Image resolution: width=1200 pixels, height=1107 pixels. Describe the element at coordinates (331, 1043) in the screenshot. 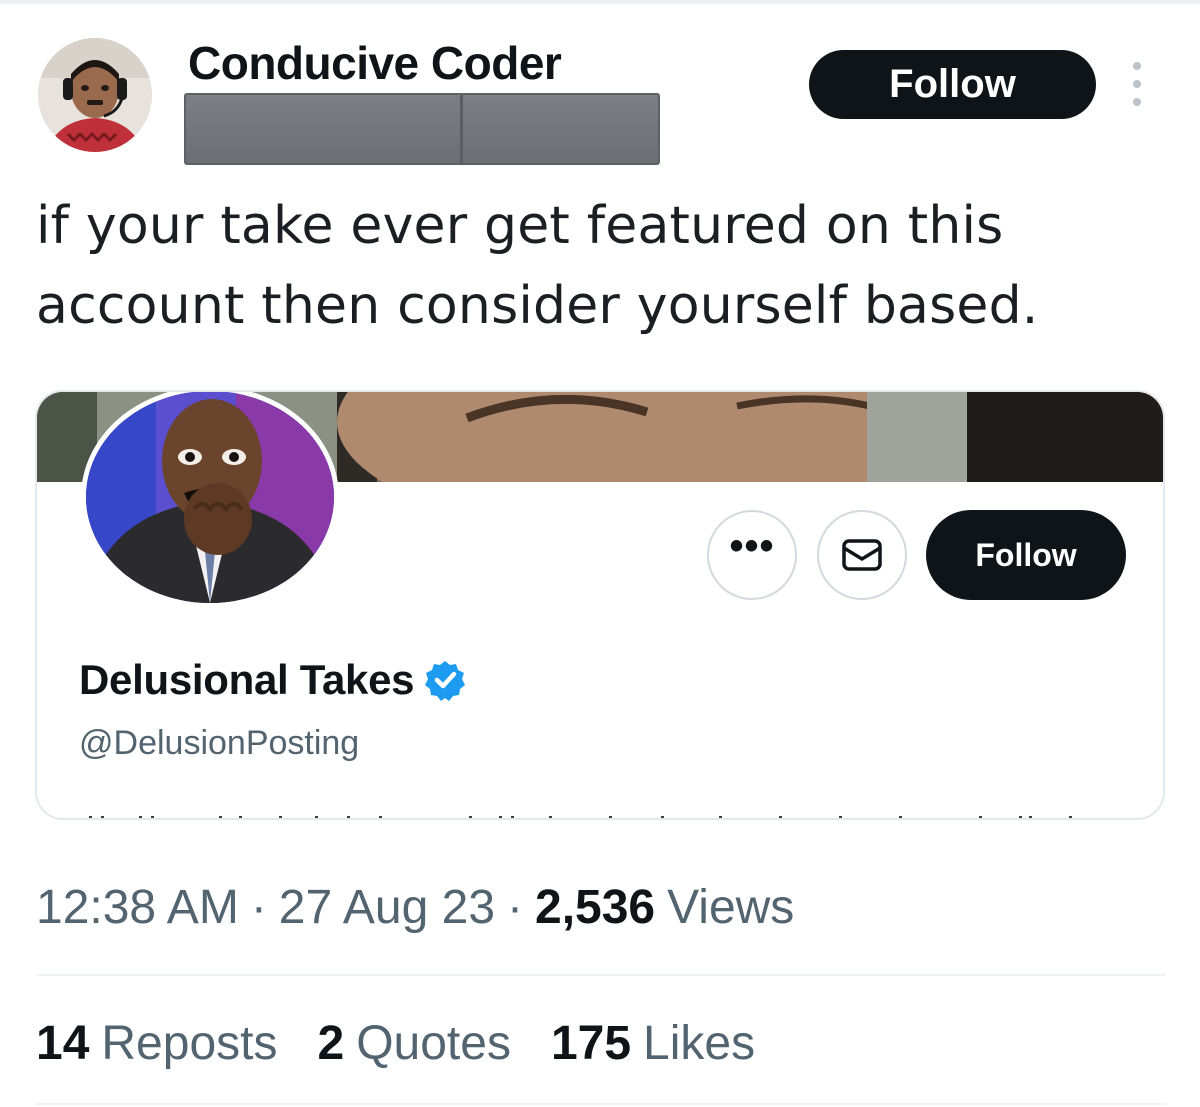

I see `quotes-count: 2` at that location.